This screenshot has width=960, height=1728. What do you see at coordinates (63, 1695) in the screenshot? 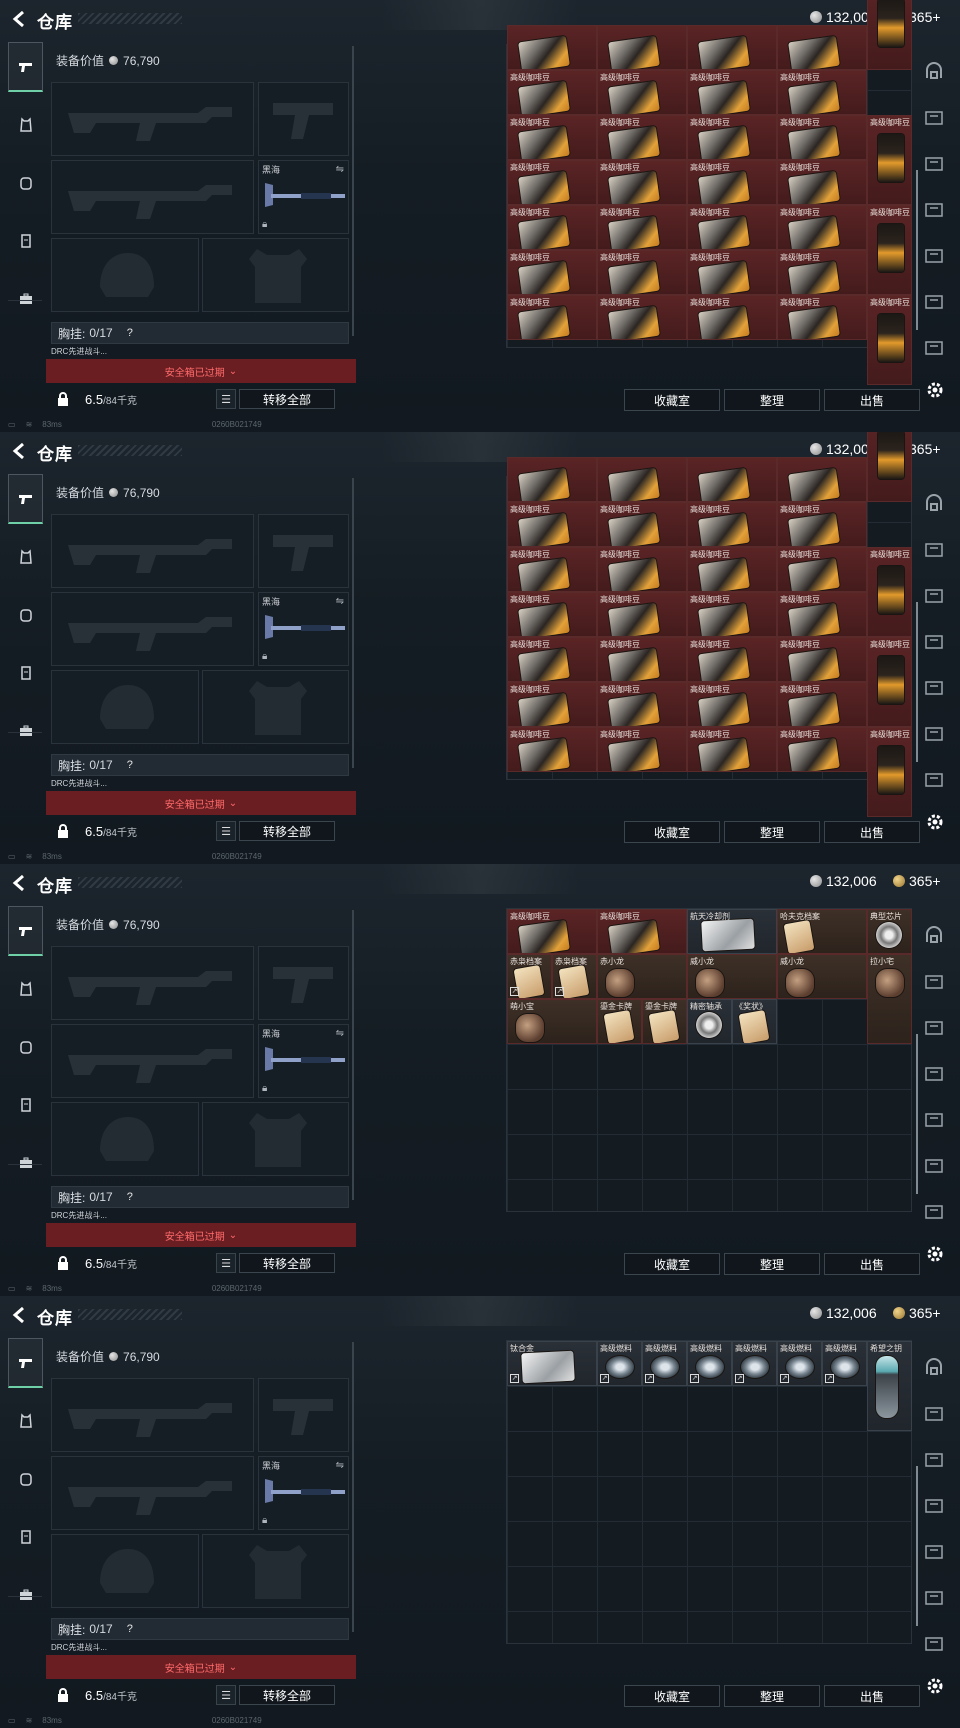
I see `padlock-icon` at bounding box center [63, 1695].